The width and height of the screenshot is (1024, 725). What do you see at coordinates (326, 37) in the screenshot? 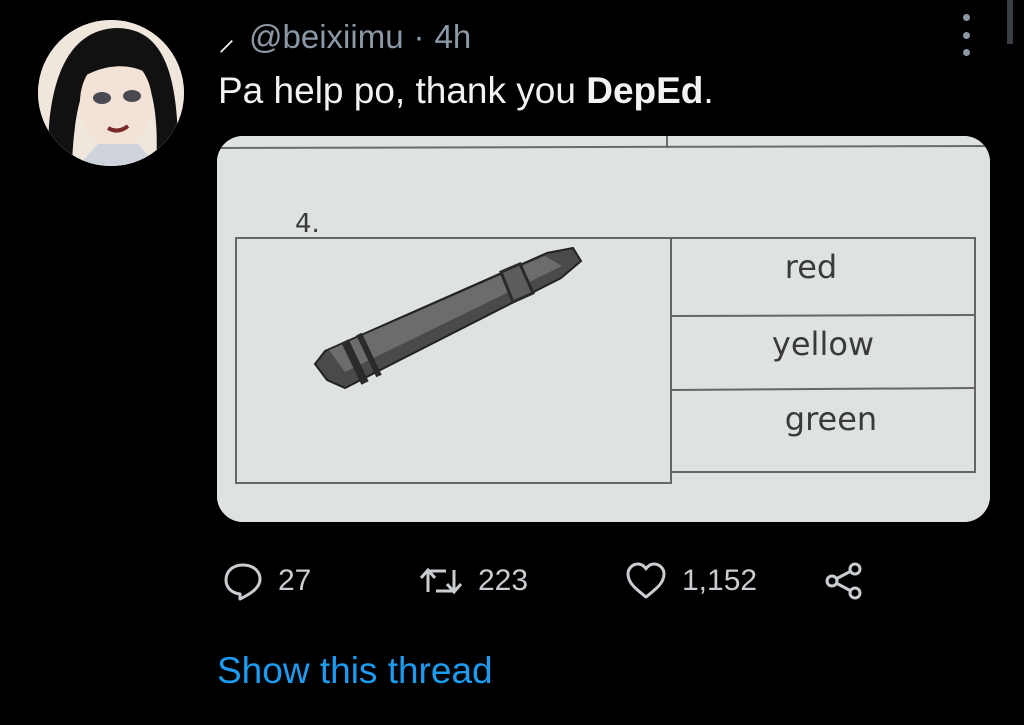
I see `username-handle: @beixiimu` at bounding box center [326, 37].